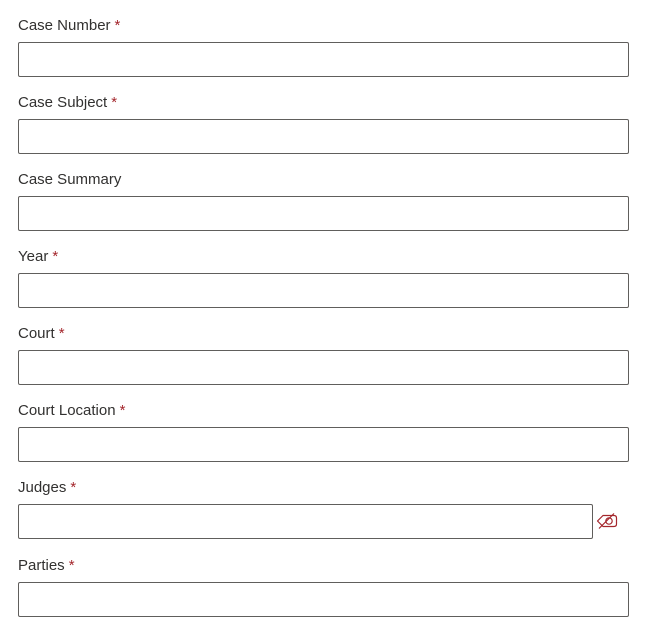  I want to click on case-summary-label-text: Case Summary, so click(70, 179).